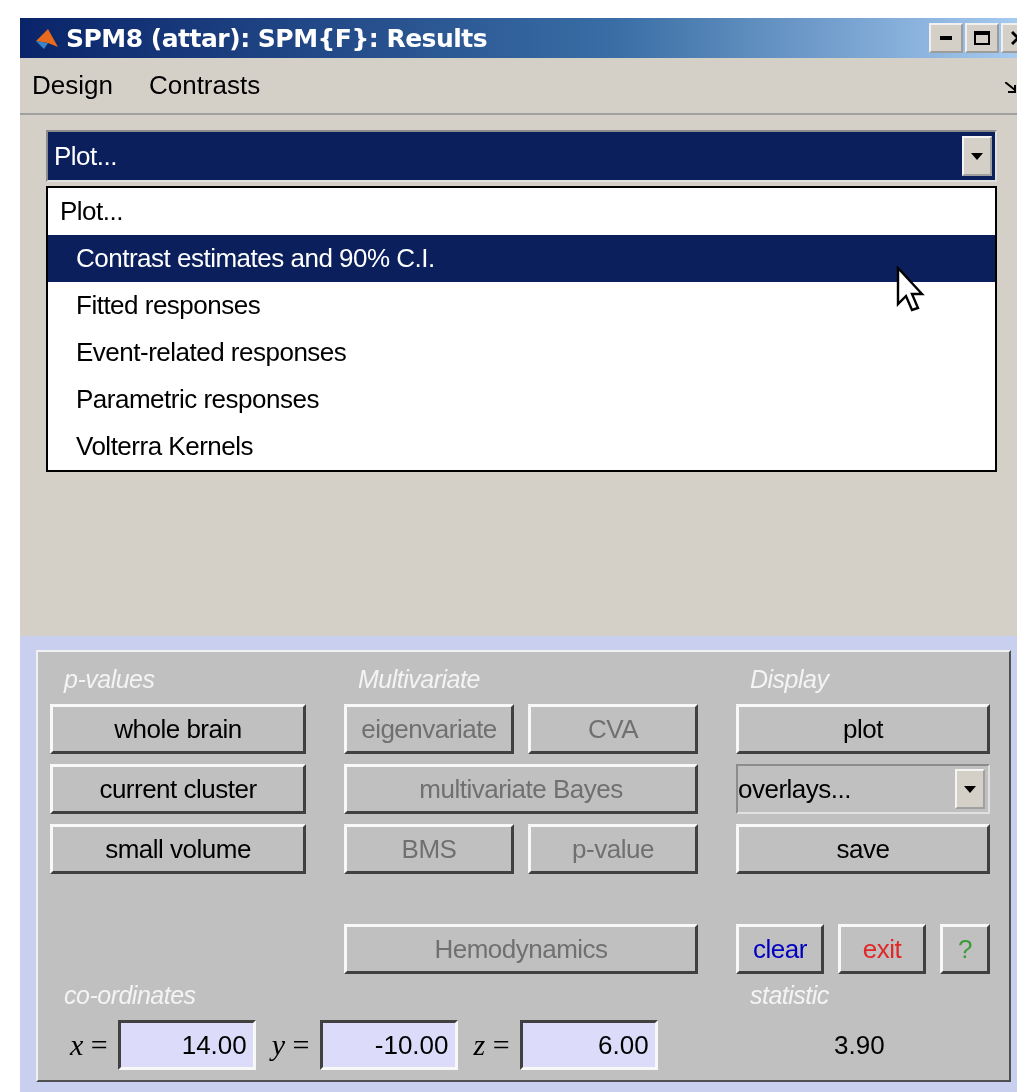 This screenshot has height=1092, width=1017. Describe the element at coordinates (863, 849) in the screenshot. I see `save-button: save` at that location.